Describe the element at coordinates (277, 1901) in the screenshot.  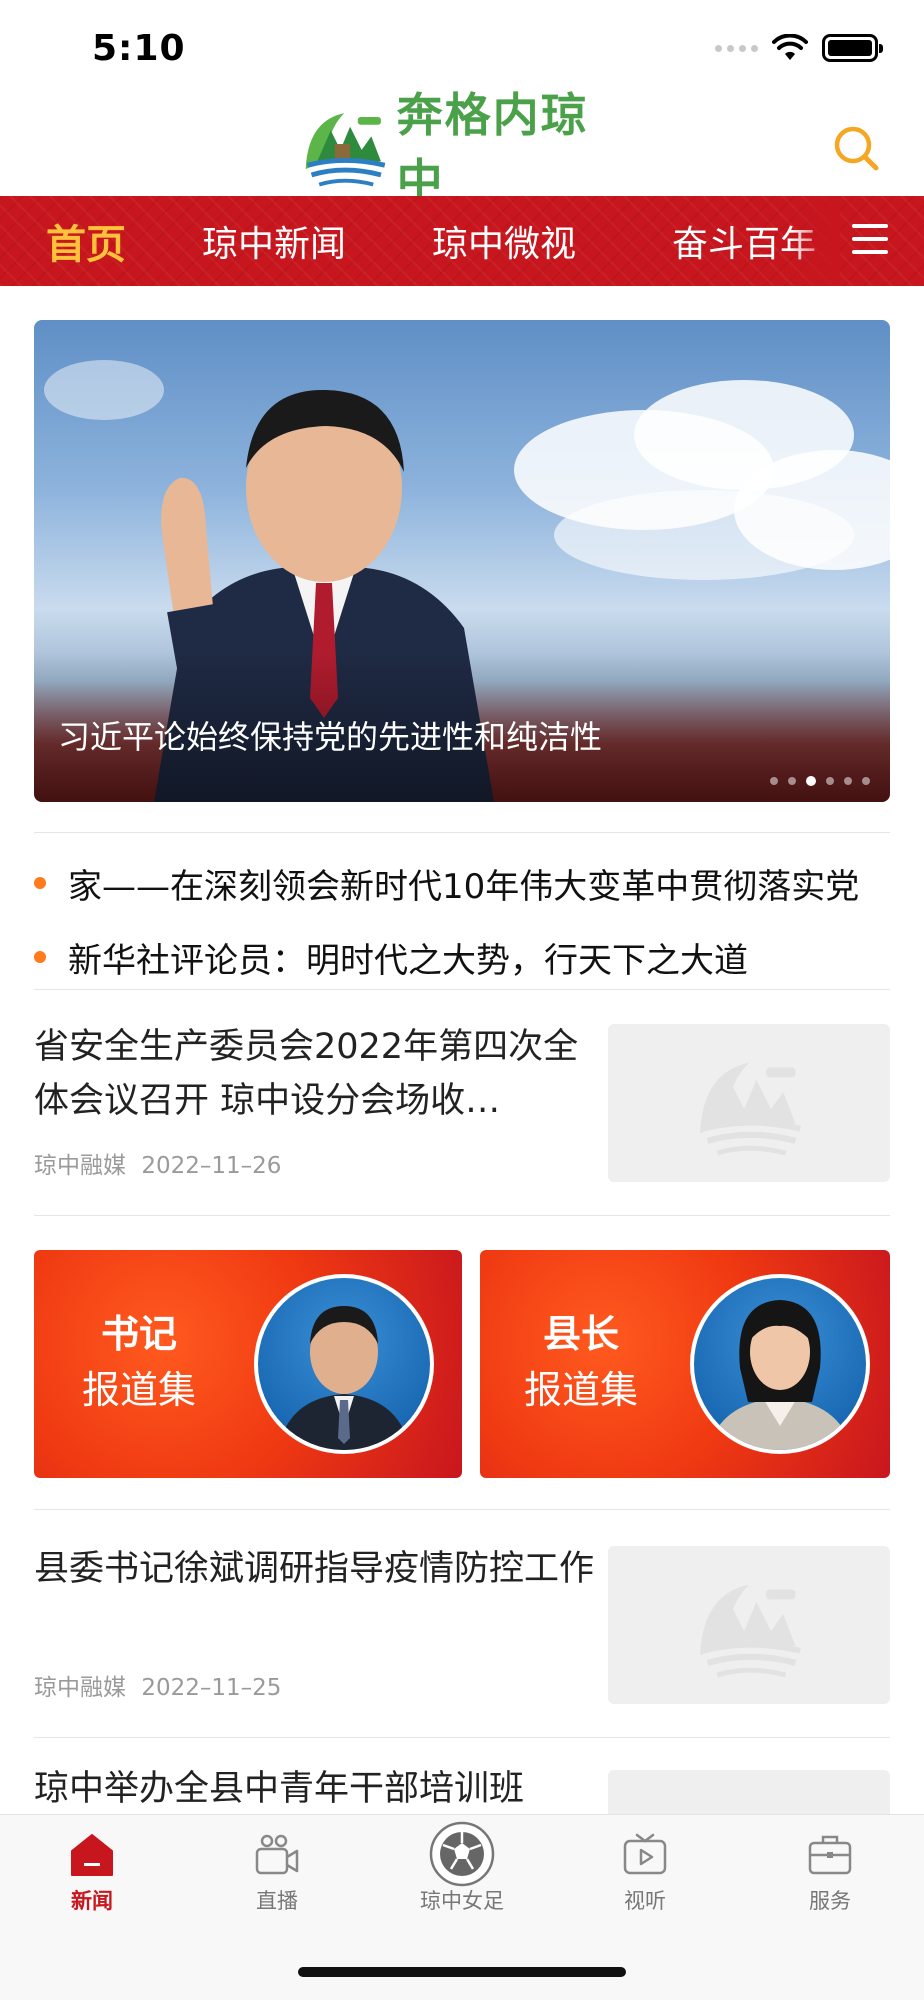
I see `tab-label: 直播` at that location.